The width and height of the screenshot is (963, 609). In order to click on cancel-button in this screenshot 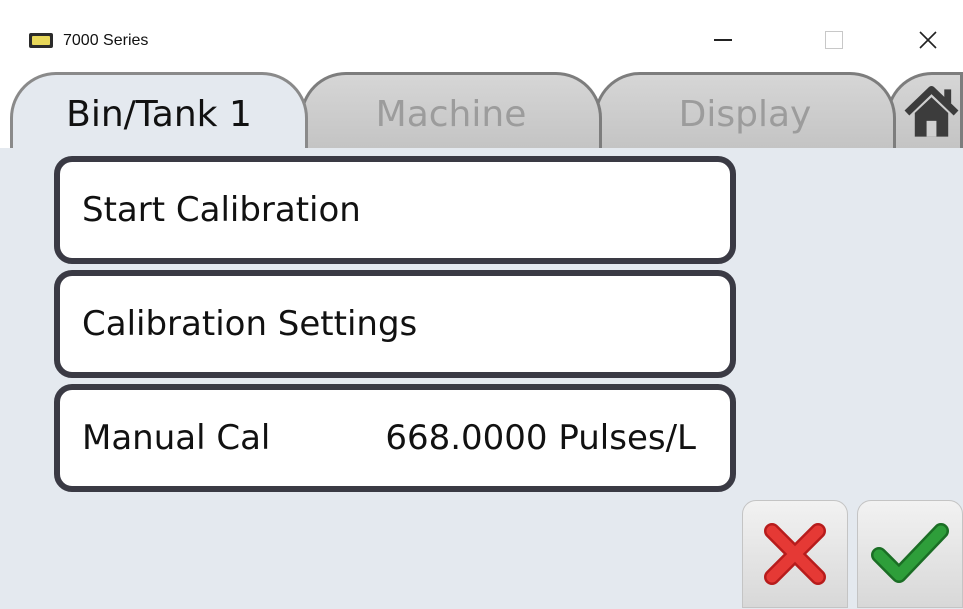, I will do `click(795, 554)`.